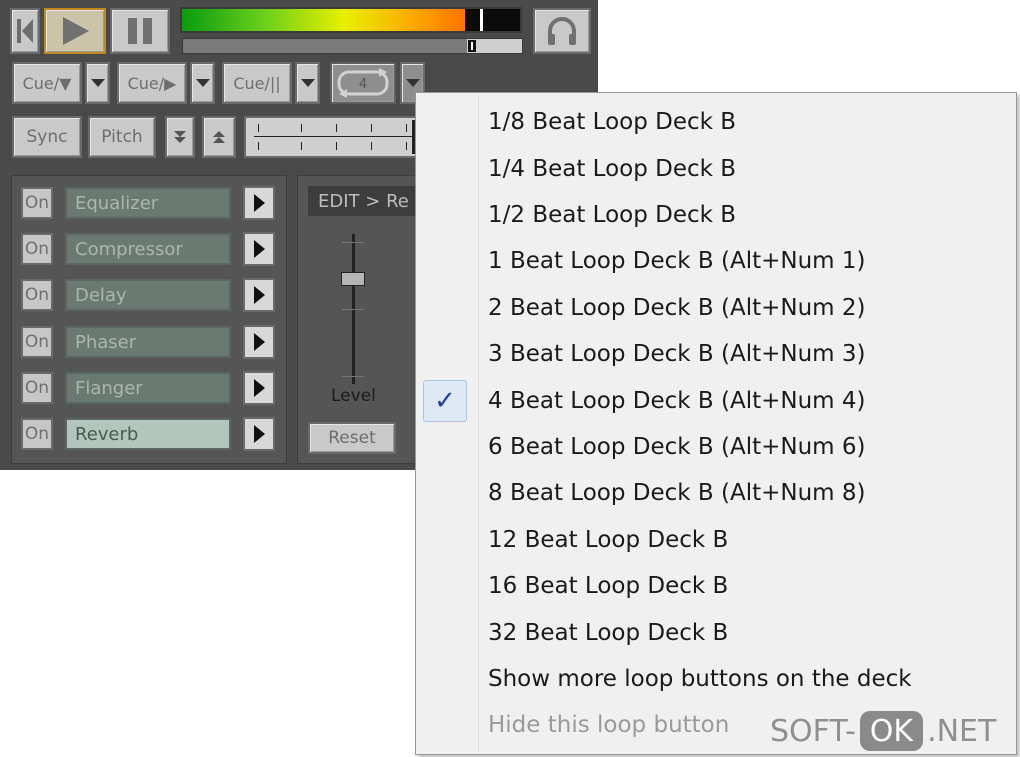 The height and width of the screenshot is (757, 1020). I want to click on cue-button-2: Cue/▶, so click(152, 83).